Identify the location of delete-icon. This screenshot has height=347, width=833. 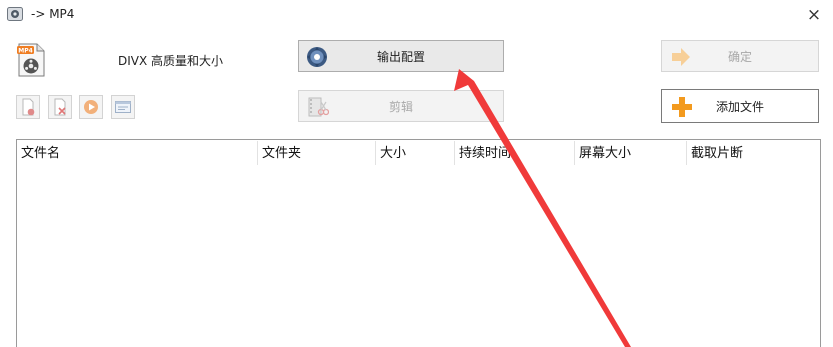
(60, 107).